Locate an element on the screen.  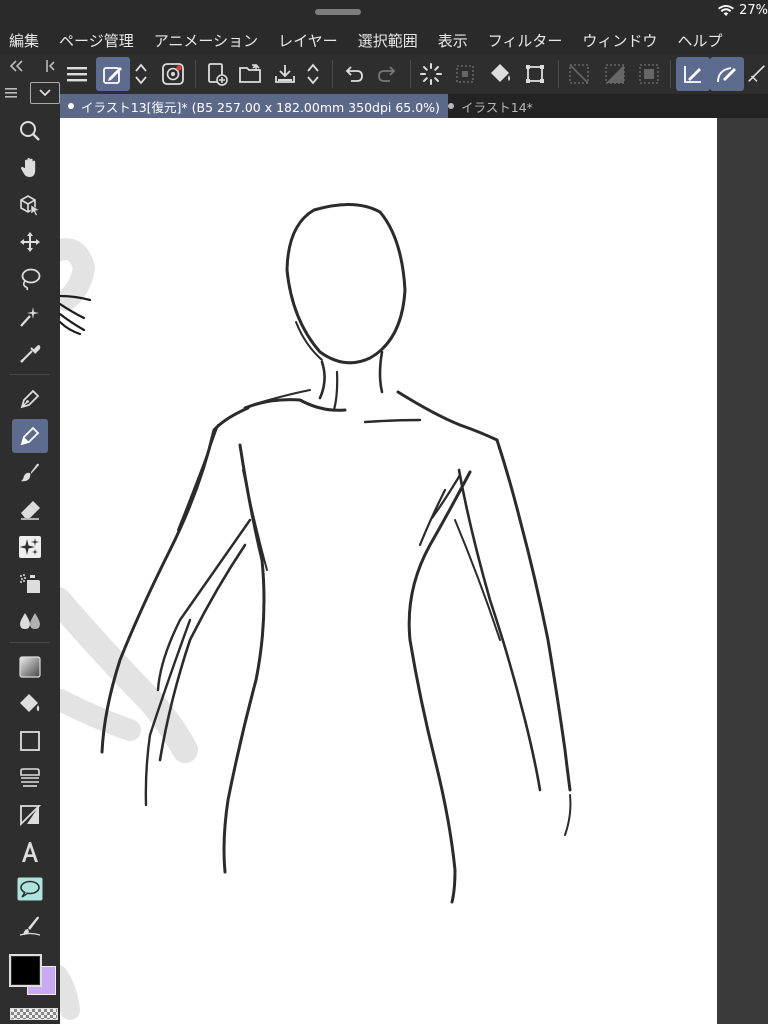
bounding-box-icon is located at coordinates (535, 74).